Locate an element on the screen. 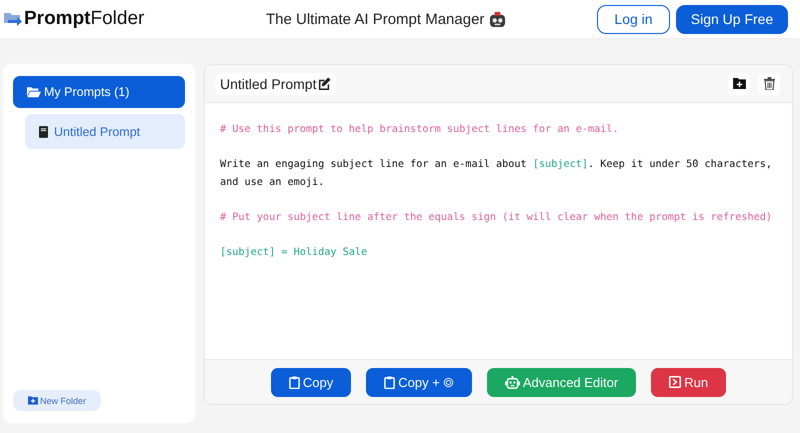  run-button: Run is located at coordinates (688, 382).